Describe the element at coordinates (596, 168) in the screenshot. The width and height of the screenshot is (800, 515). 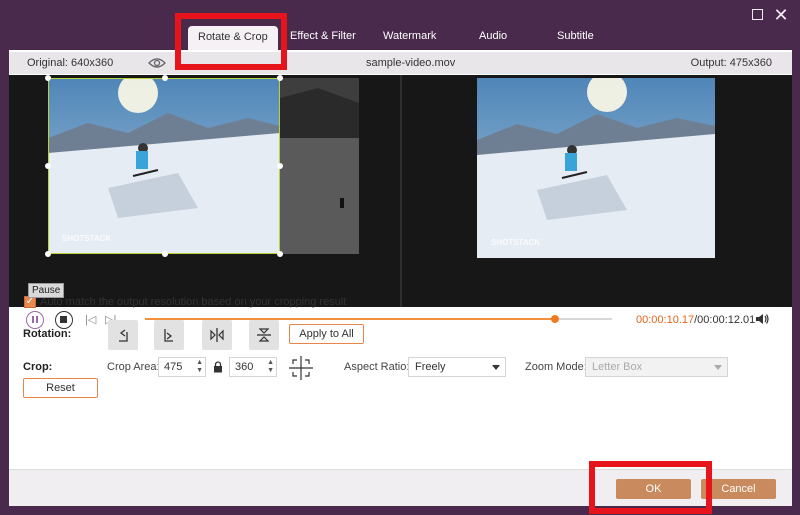
I see `output-video-frame: SHOTSTACK` at that location.